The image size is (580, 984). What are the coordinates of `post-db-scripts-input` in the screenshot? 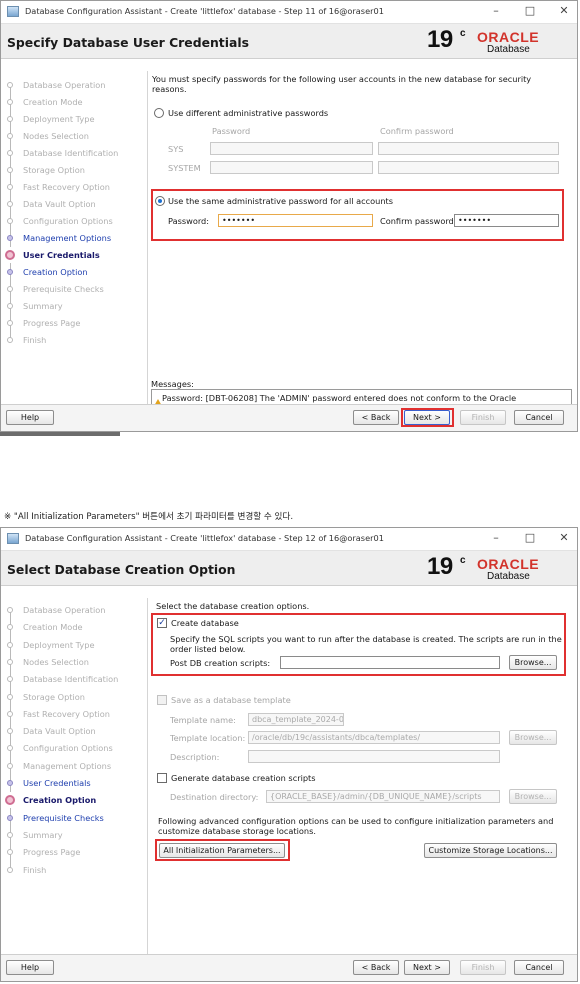 It's located at (390, 662).